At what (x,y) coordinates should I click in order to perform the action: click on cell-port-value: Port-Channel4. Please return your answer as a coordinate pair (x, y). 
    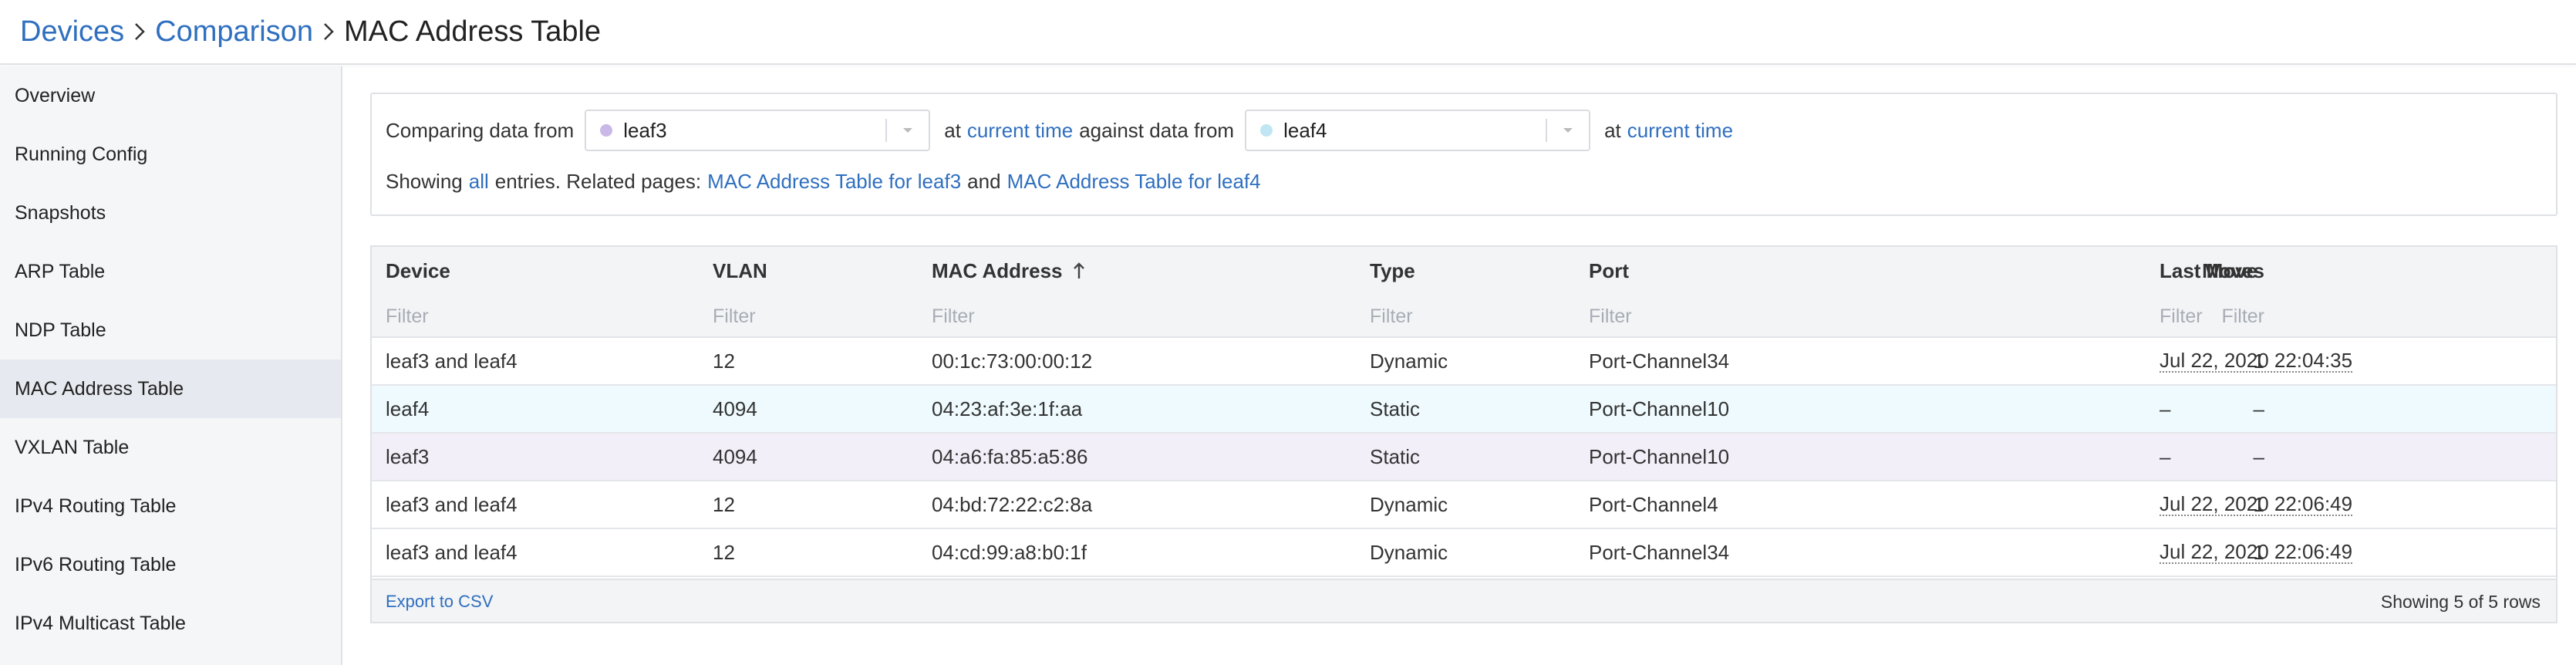
    Looking at the image, I should click on (1653, 504).